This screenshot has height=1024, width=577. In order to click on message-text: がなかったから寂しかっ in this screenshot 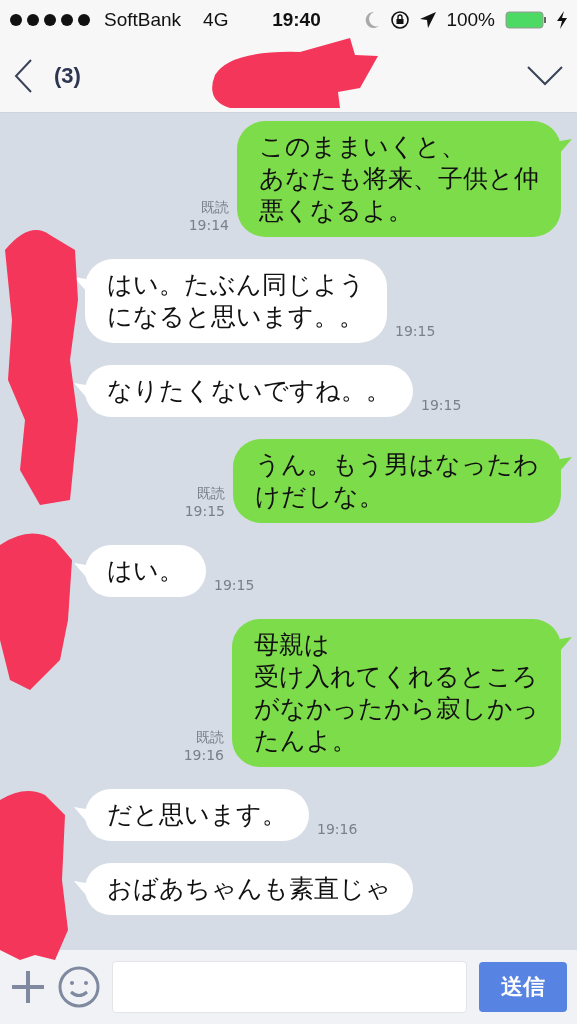, I will do `click(396, 709)`.